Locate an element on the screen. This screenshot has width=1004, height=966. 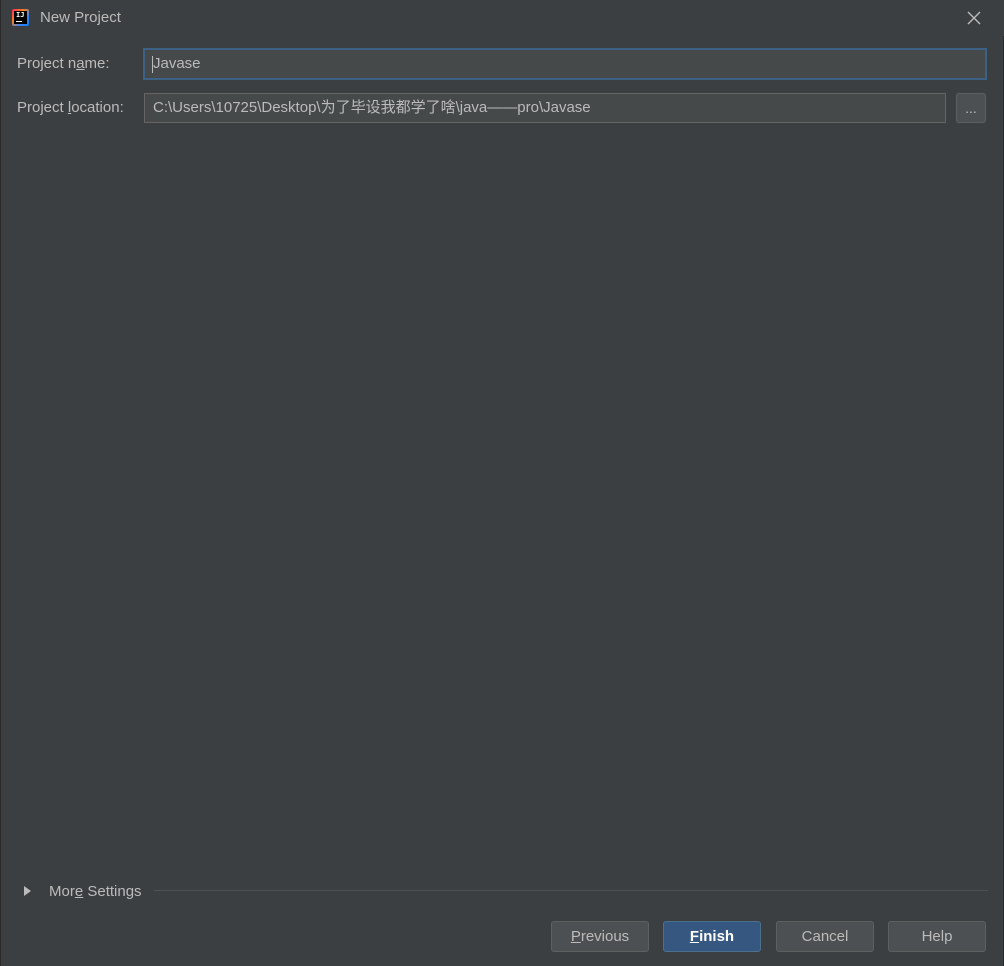
more-settings-label: More Settings is located at coordinates (95, 891).